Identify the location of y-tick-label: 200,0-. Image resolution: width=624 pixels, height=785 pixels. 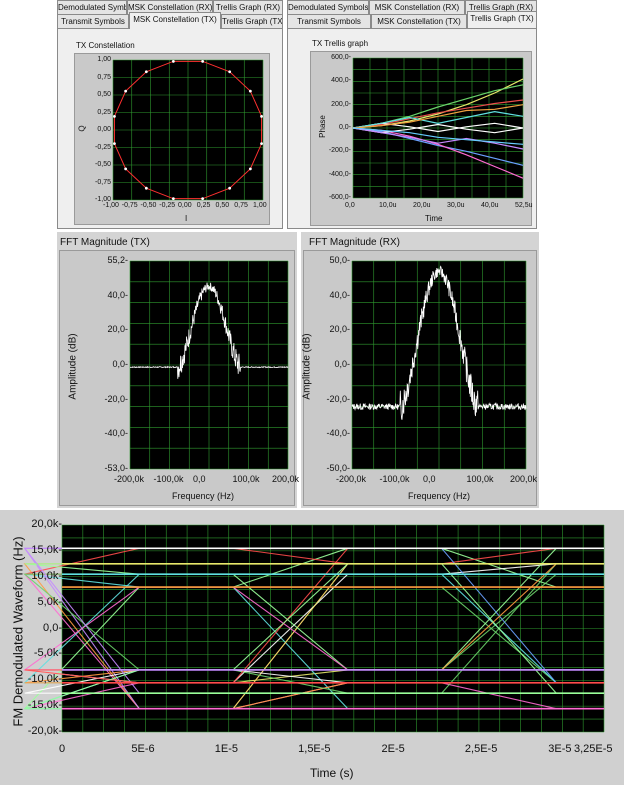
(341, 104).